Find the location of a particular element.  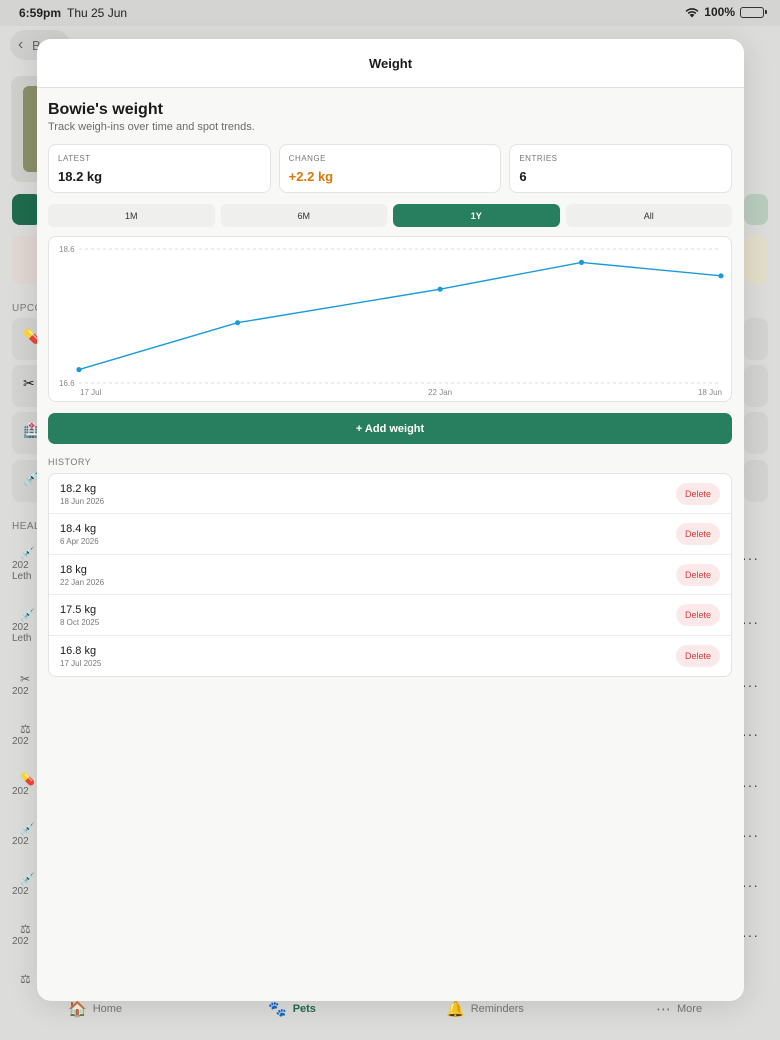

stat-value: 6 is located at coordinates (523, 176).